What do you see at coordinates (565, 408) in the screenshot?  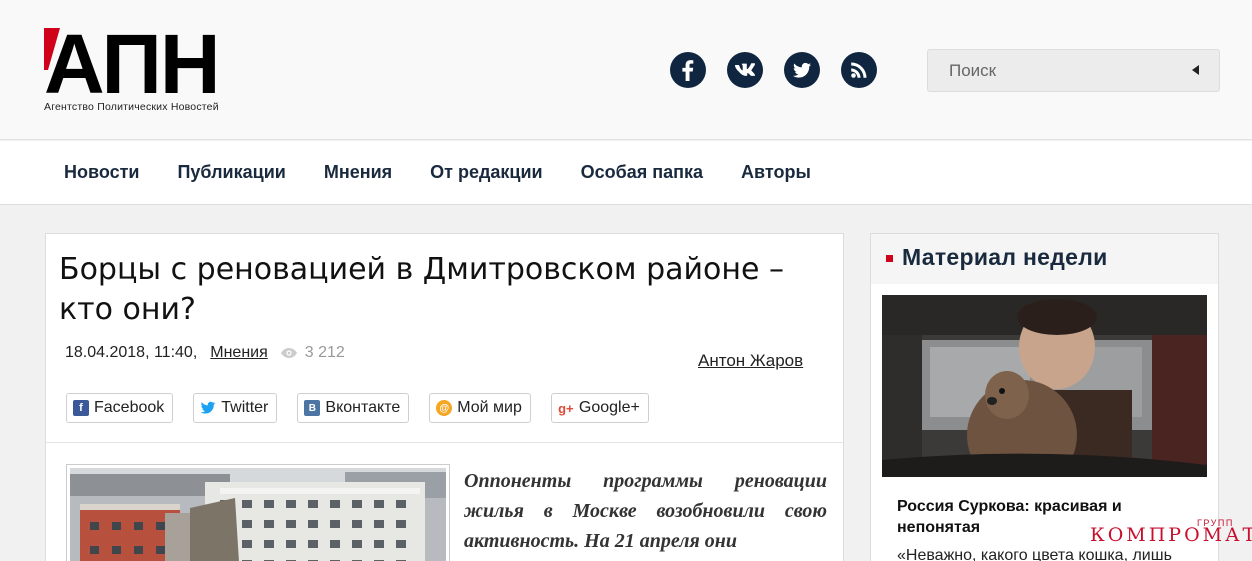 I see `google-plus-icon: g+` at bounding box center [565, 408].